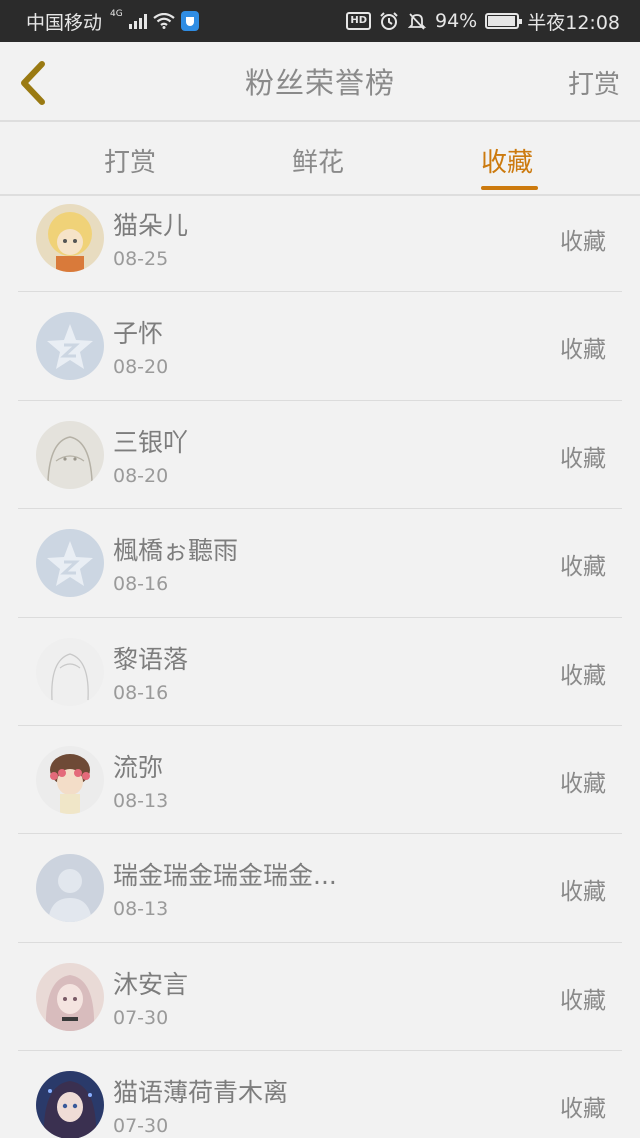  Describe the element at coordinates (64, 22) in the screenshot. I see `carrier-name: 中国移动` at that location.